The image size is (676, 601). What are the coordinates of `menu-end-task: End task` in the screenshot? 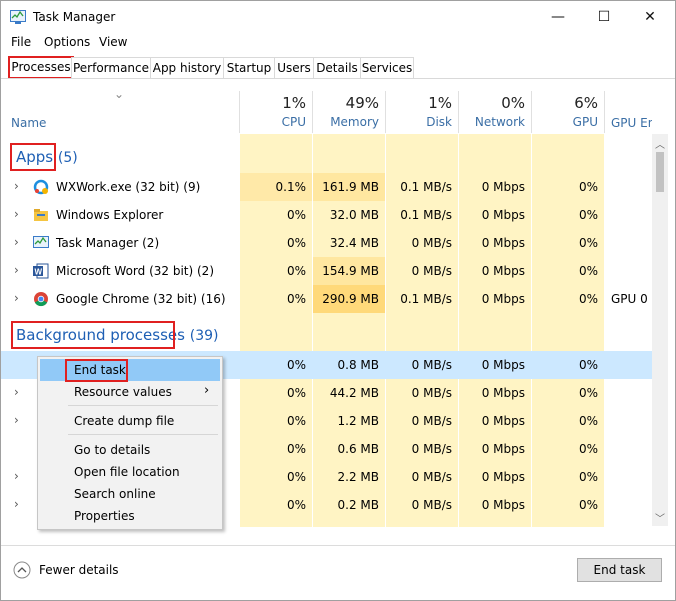 It's located at (100, 370).